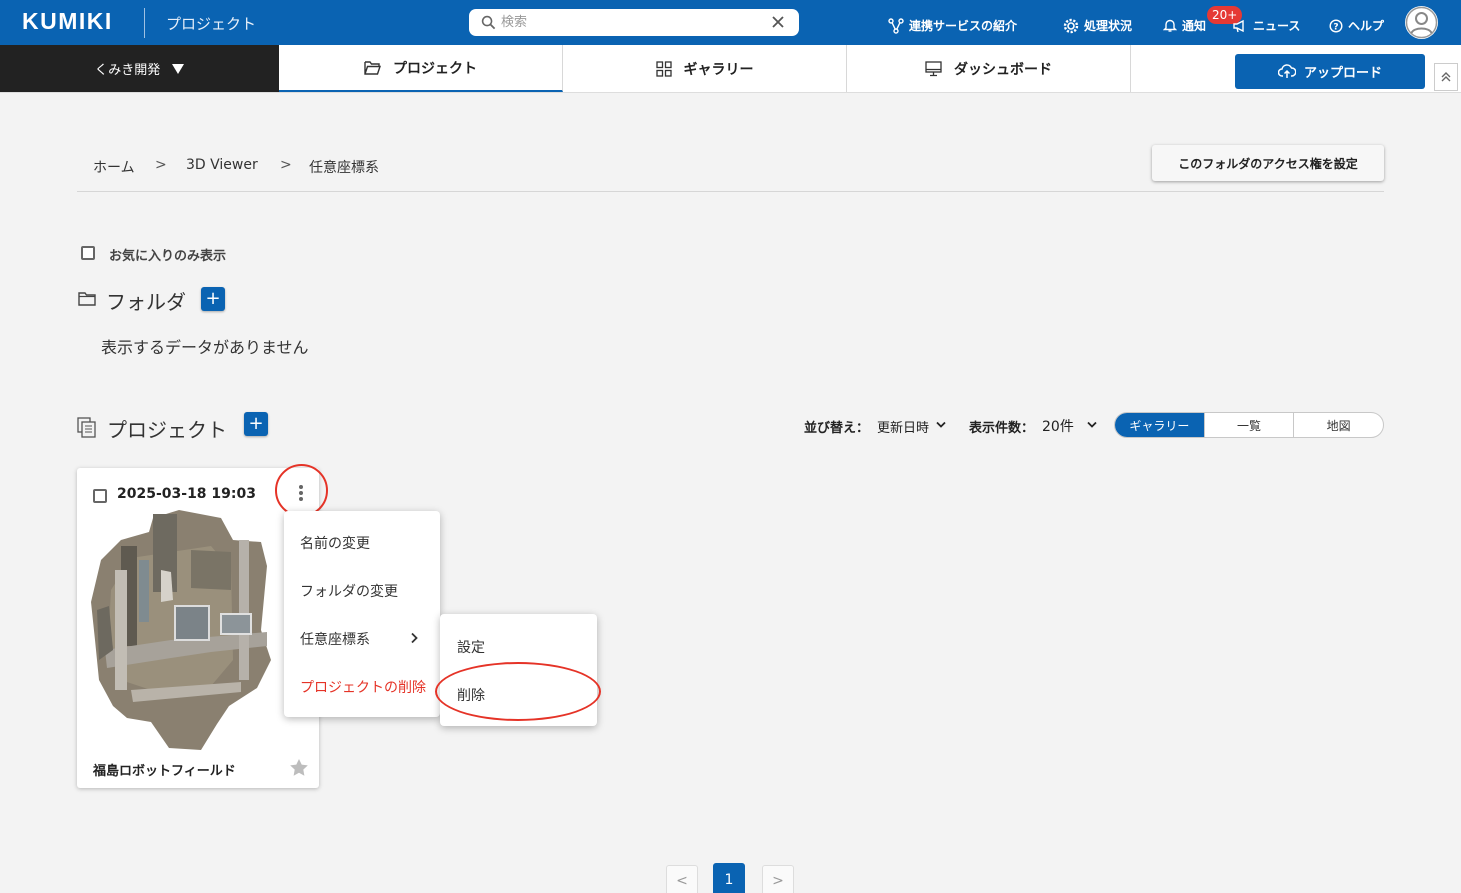  I want to click on project-select-checkbox, so click(100, 496).